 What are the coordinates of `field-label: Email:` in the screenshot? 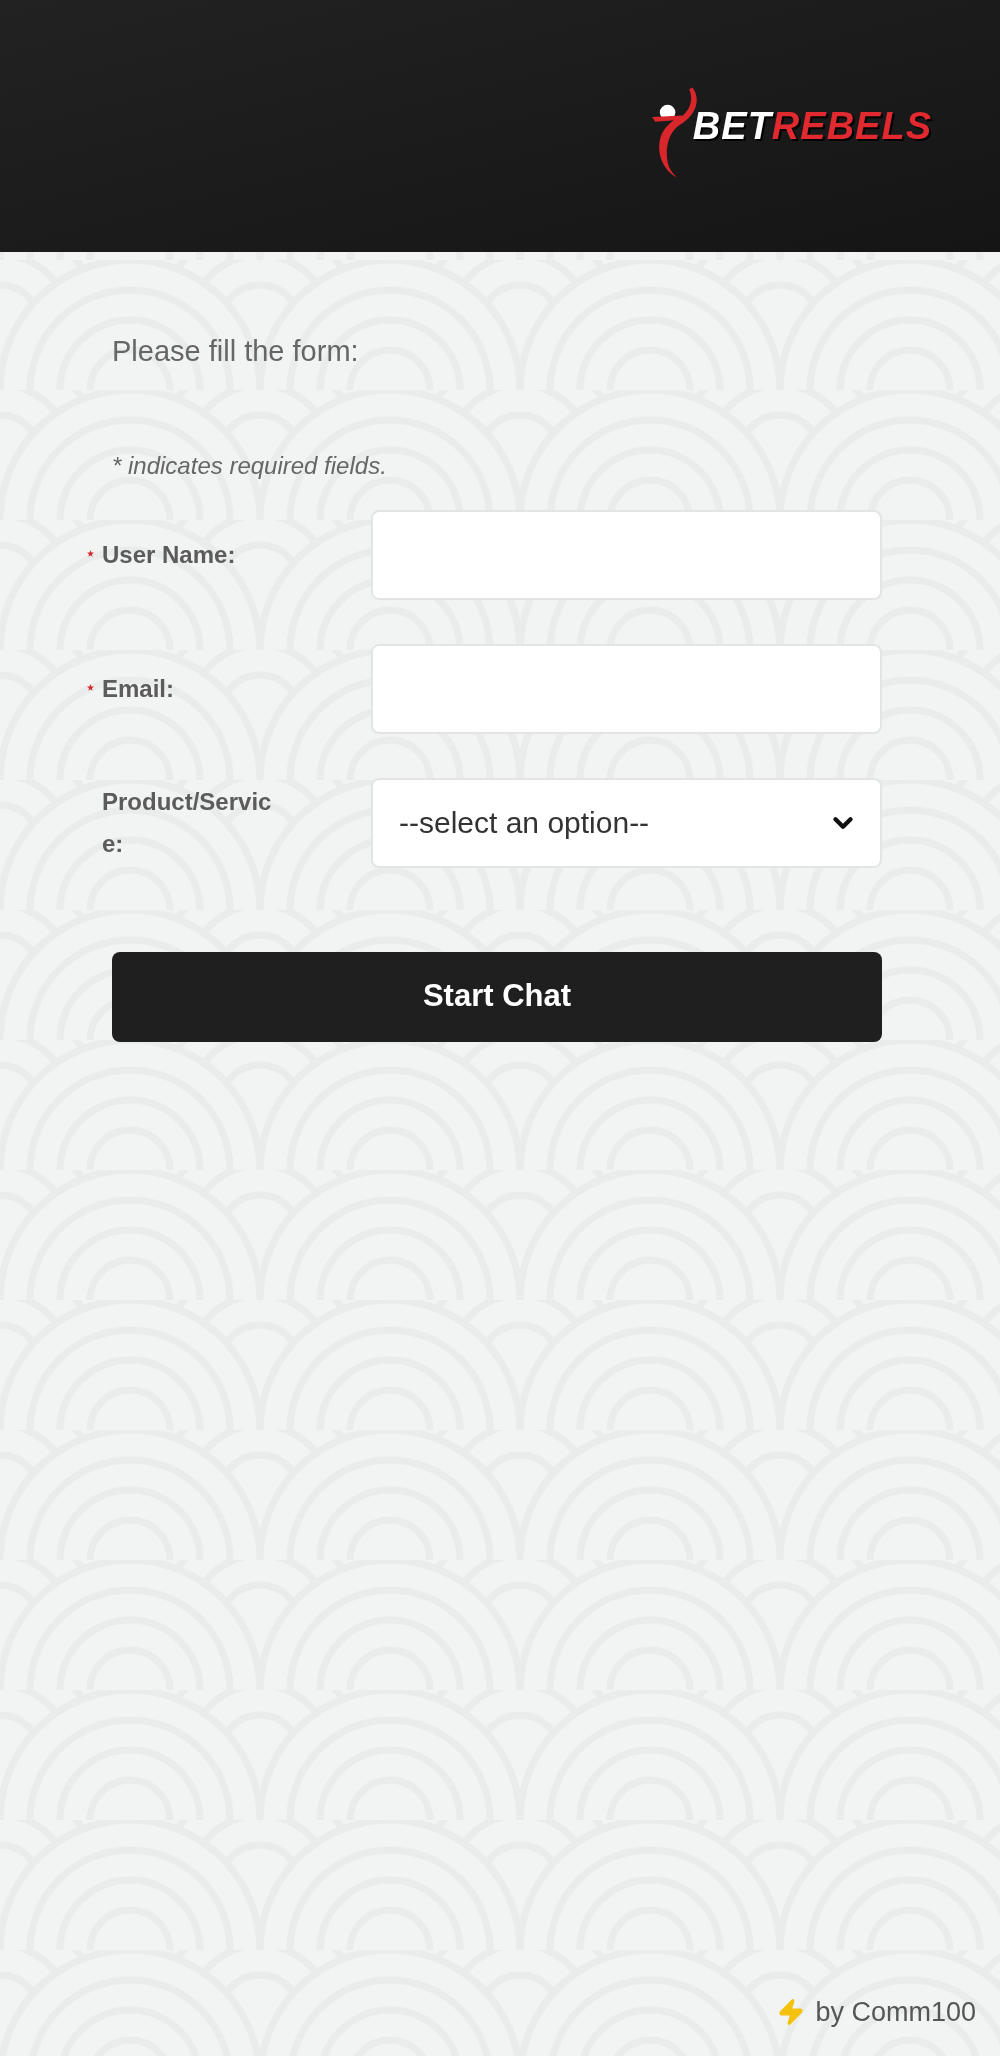 It's located at (139, 688).